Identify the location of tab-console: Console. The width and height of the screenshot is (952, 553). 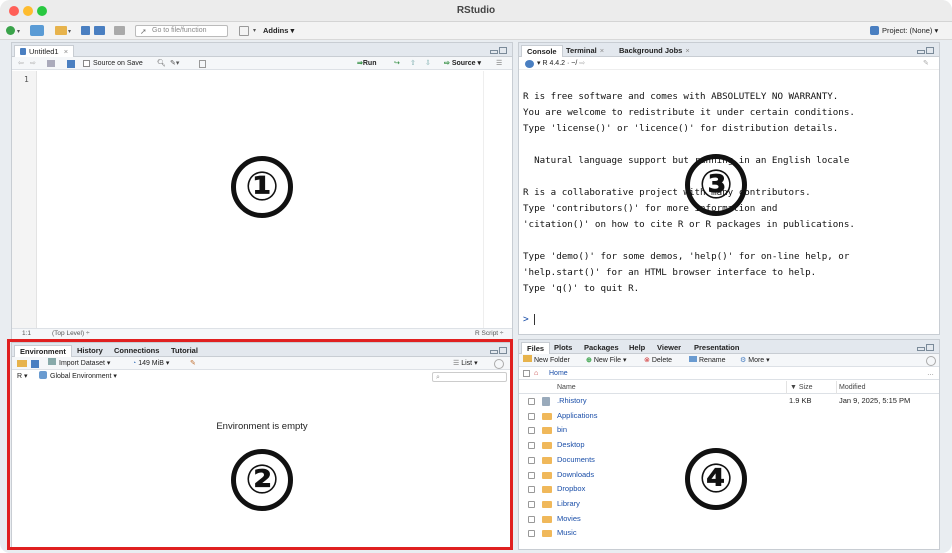
(542, 51).